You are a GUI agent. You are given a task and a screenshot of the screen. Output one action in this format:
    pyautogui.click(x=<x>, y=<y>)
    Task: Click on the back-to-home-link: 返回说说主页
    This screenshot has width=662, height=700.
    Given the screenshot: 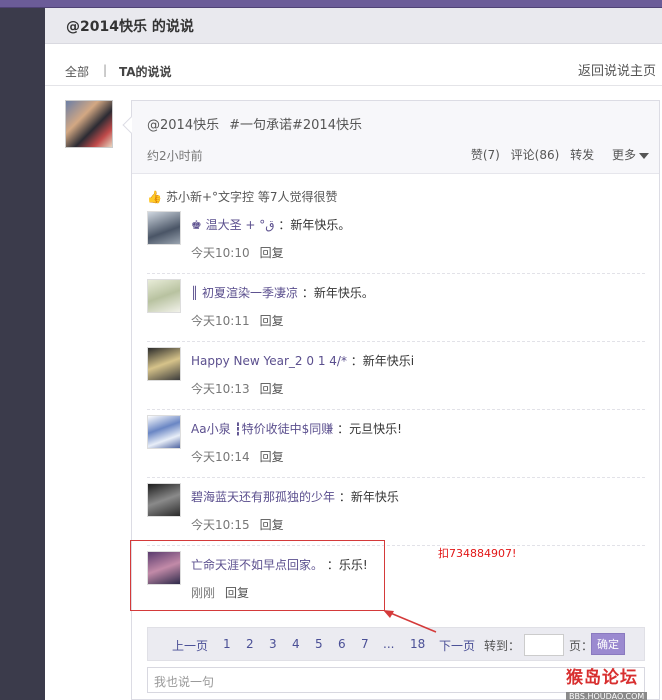 What is the action you would take?
    pyautogui.click(x=617, y=69)
    